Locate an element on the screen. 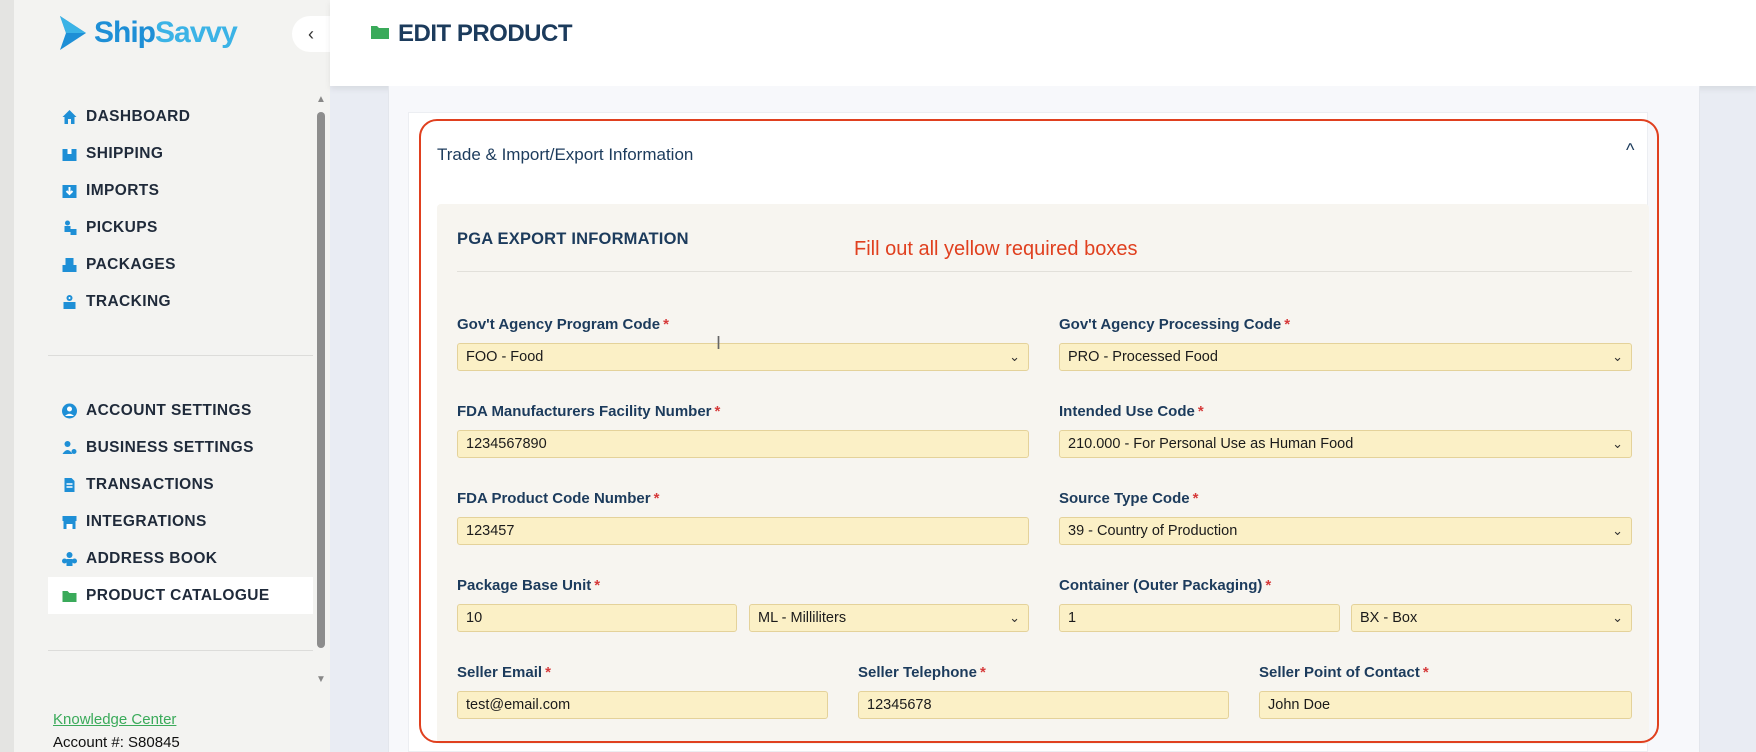 The image size is (1756, 752). select-value: 39 - Country of Production is located at coordinates (1153, 531).